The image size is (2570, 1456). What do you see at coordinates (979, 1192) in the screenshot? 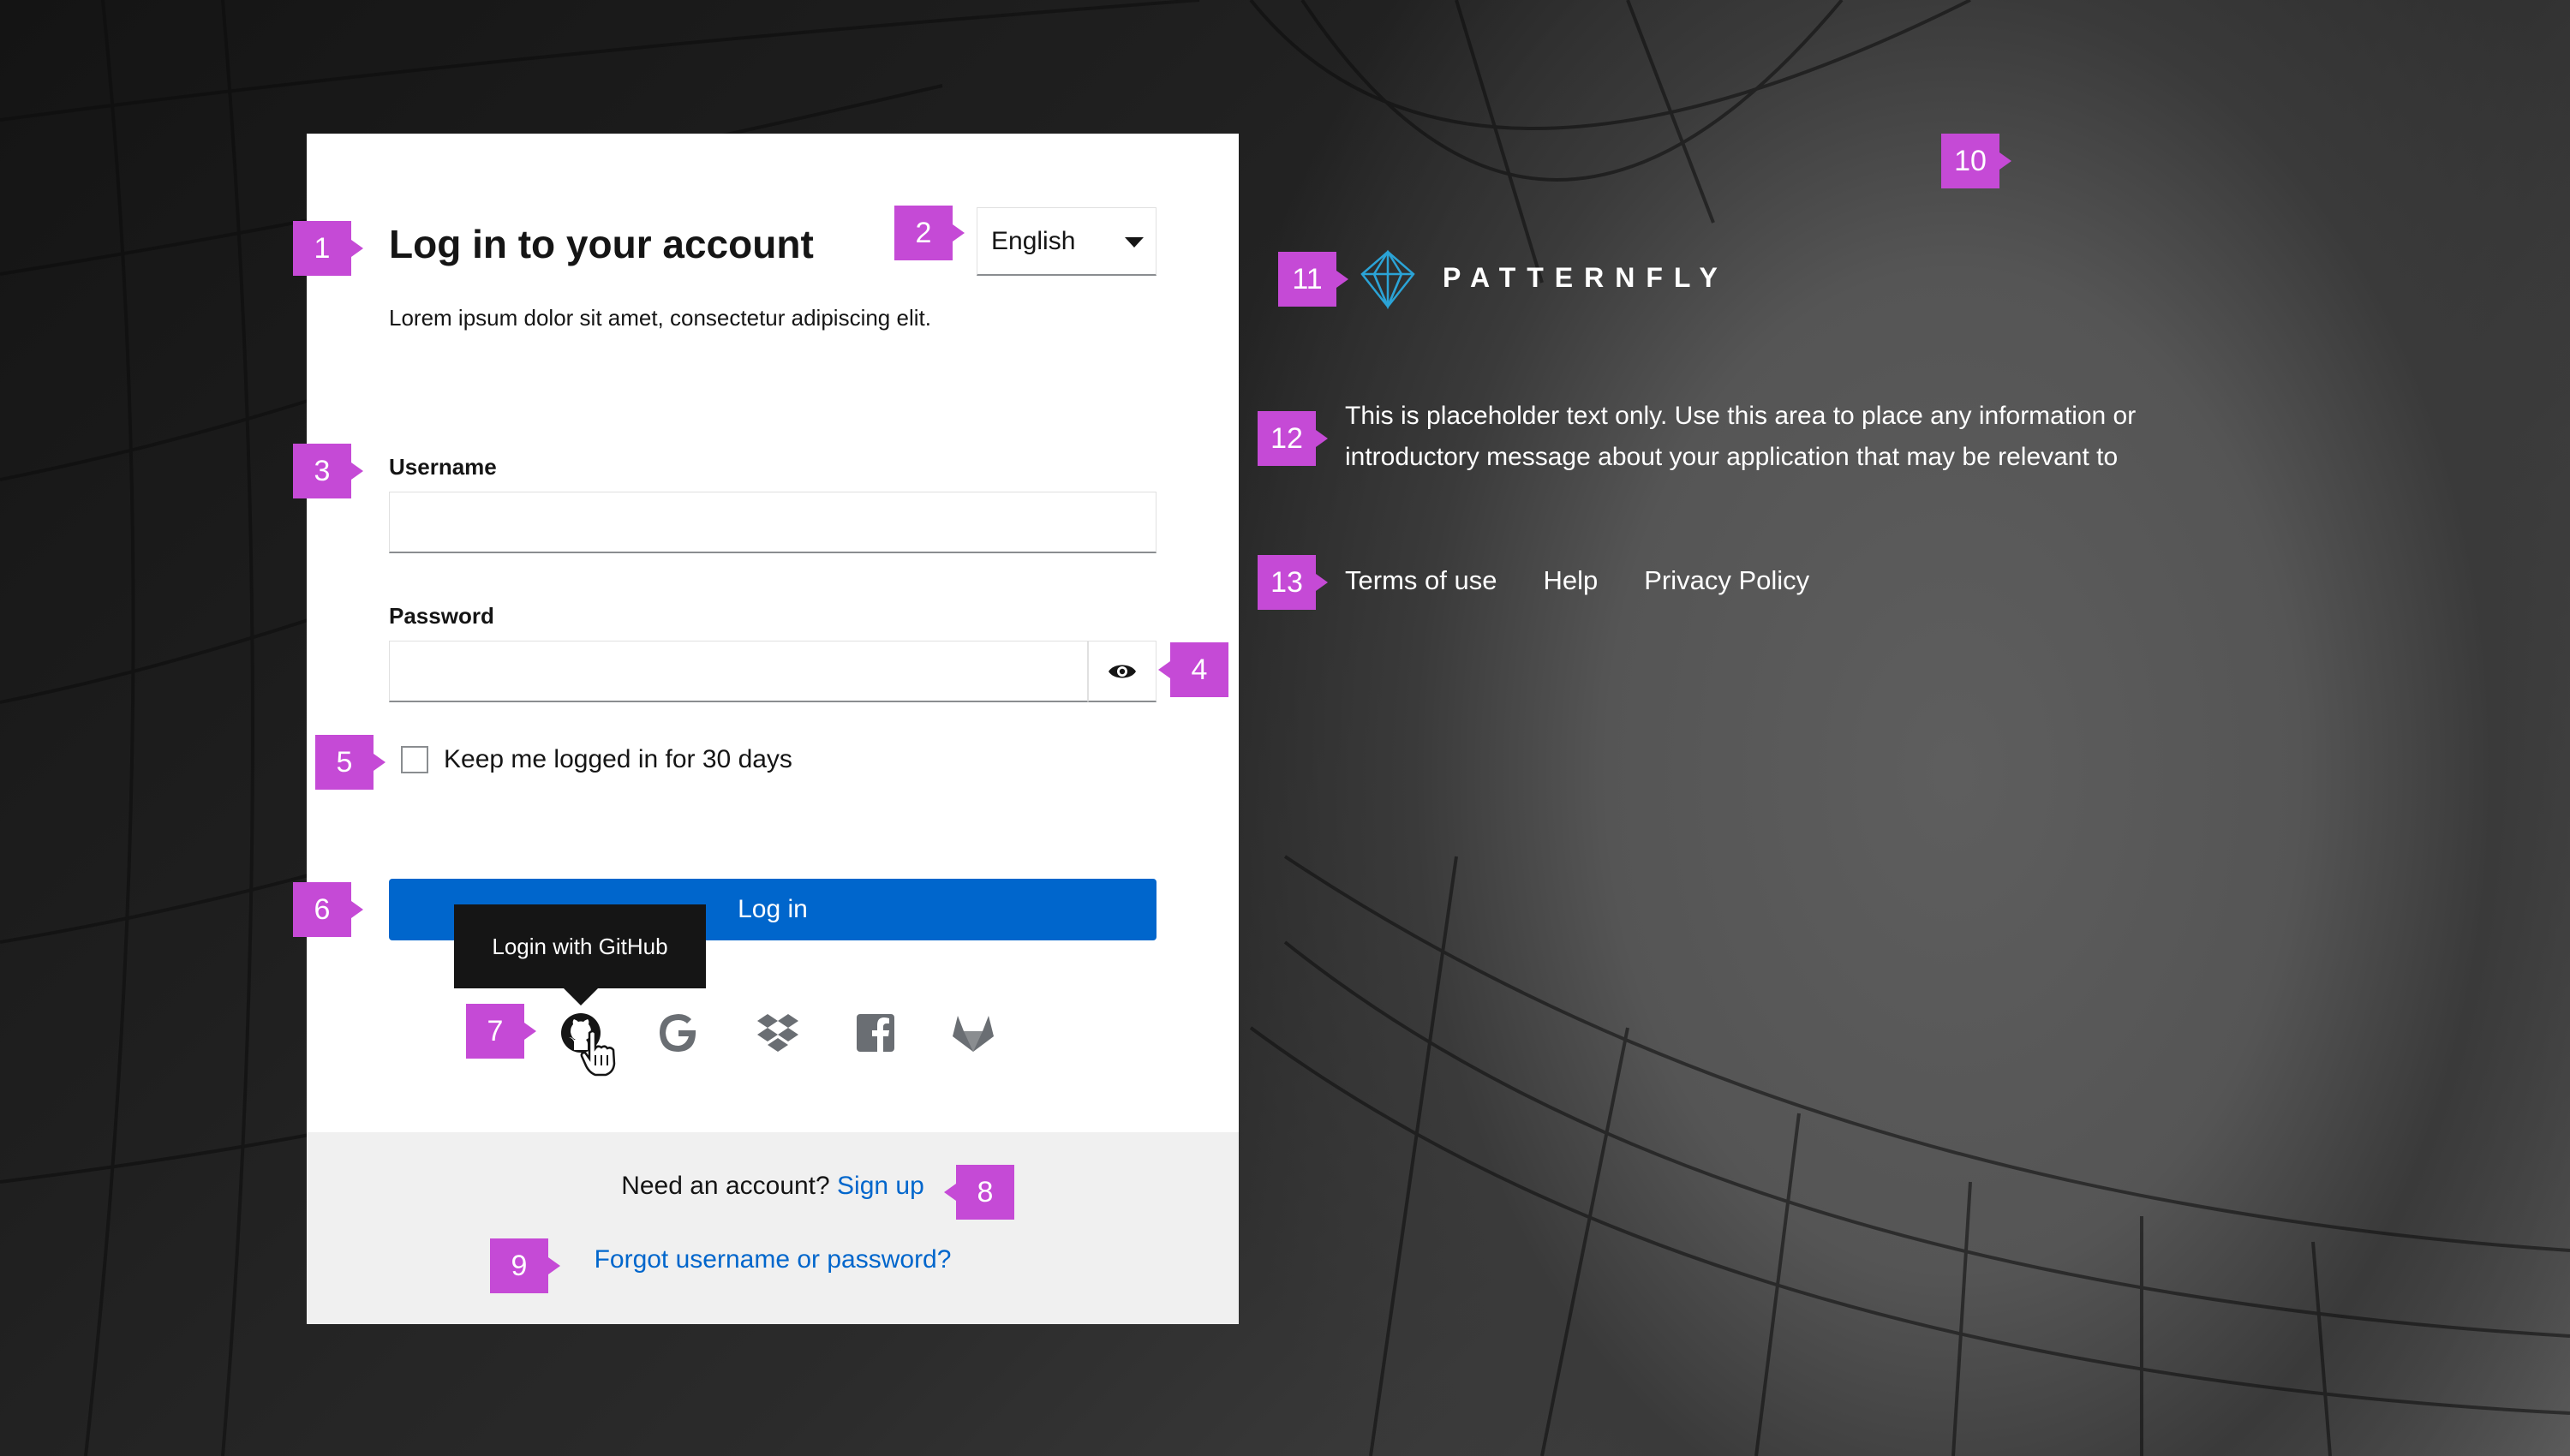
I see `annotation-marker-8: 8` at bounding box center [979, 1192].